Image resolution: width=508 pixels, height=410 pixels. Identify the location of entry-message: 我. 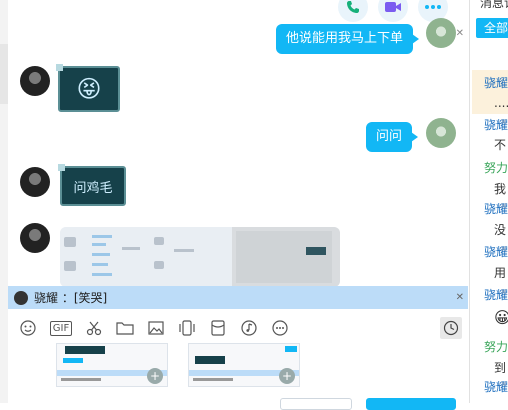
(500, 189).